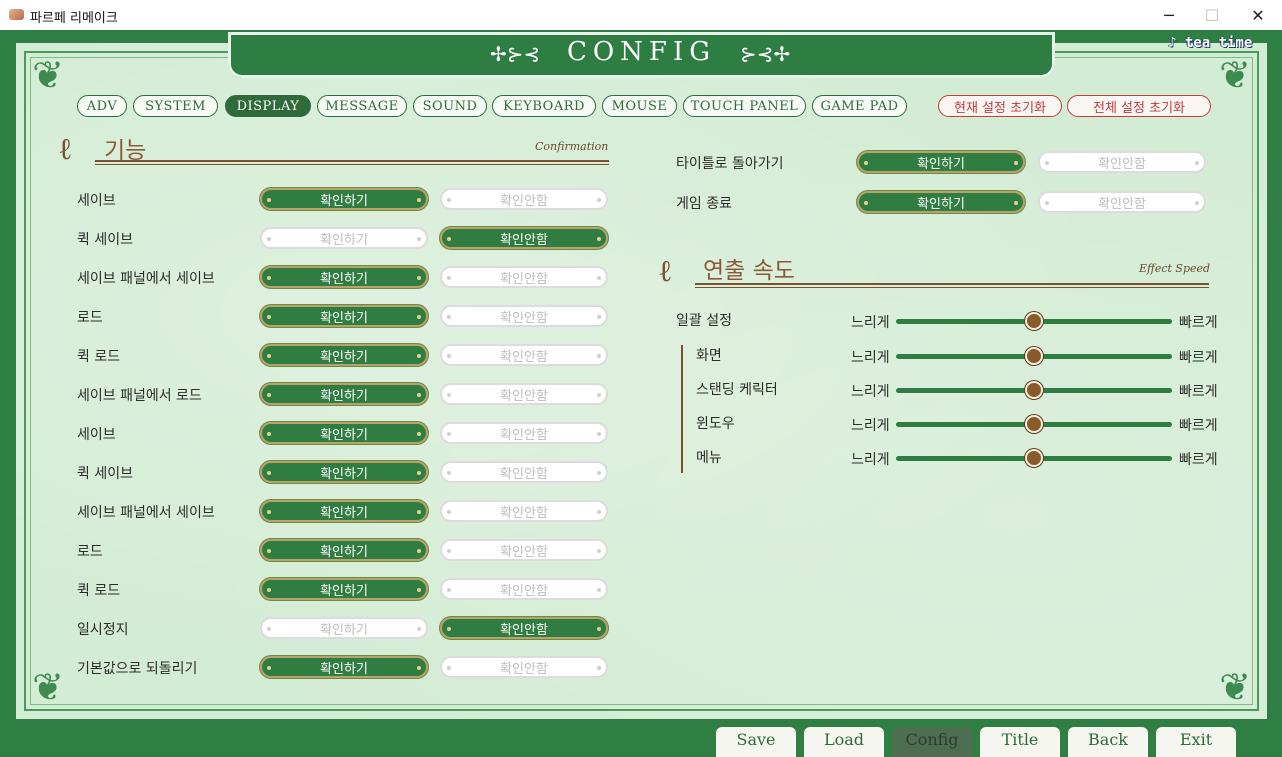 Image resolution: width=1282 pixels, height=757 pixels. I want to click on reset-all-button: 전체 설정 초기화, so click(1139, 106).